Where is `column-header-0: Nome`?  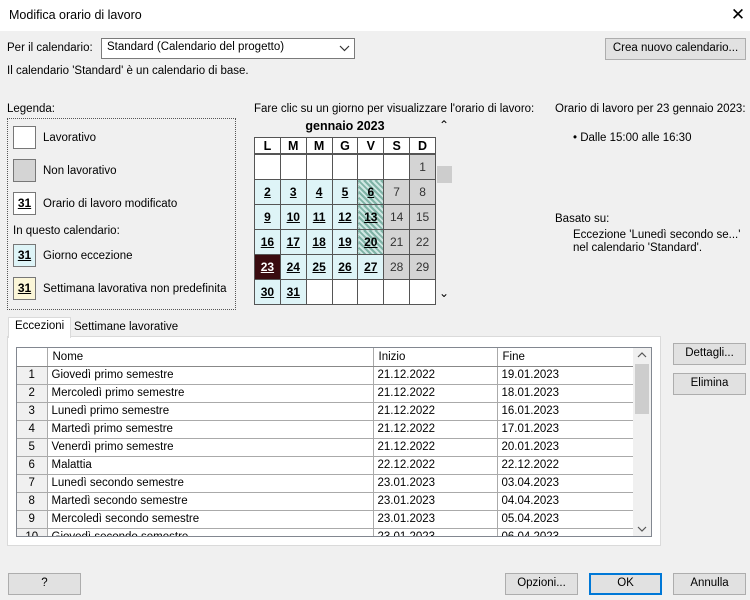 column-header-0: Nome is located at coordinates (210, 357).